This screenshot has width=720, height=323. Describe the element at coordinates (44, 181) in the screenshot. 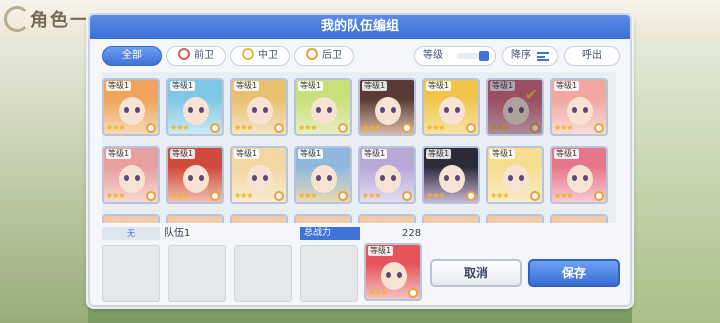

I see `background-left` at that location.